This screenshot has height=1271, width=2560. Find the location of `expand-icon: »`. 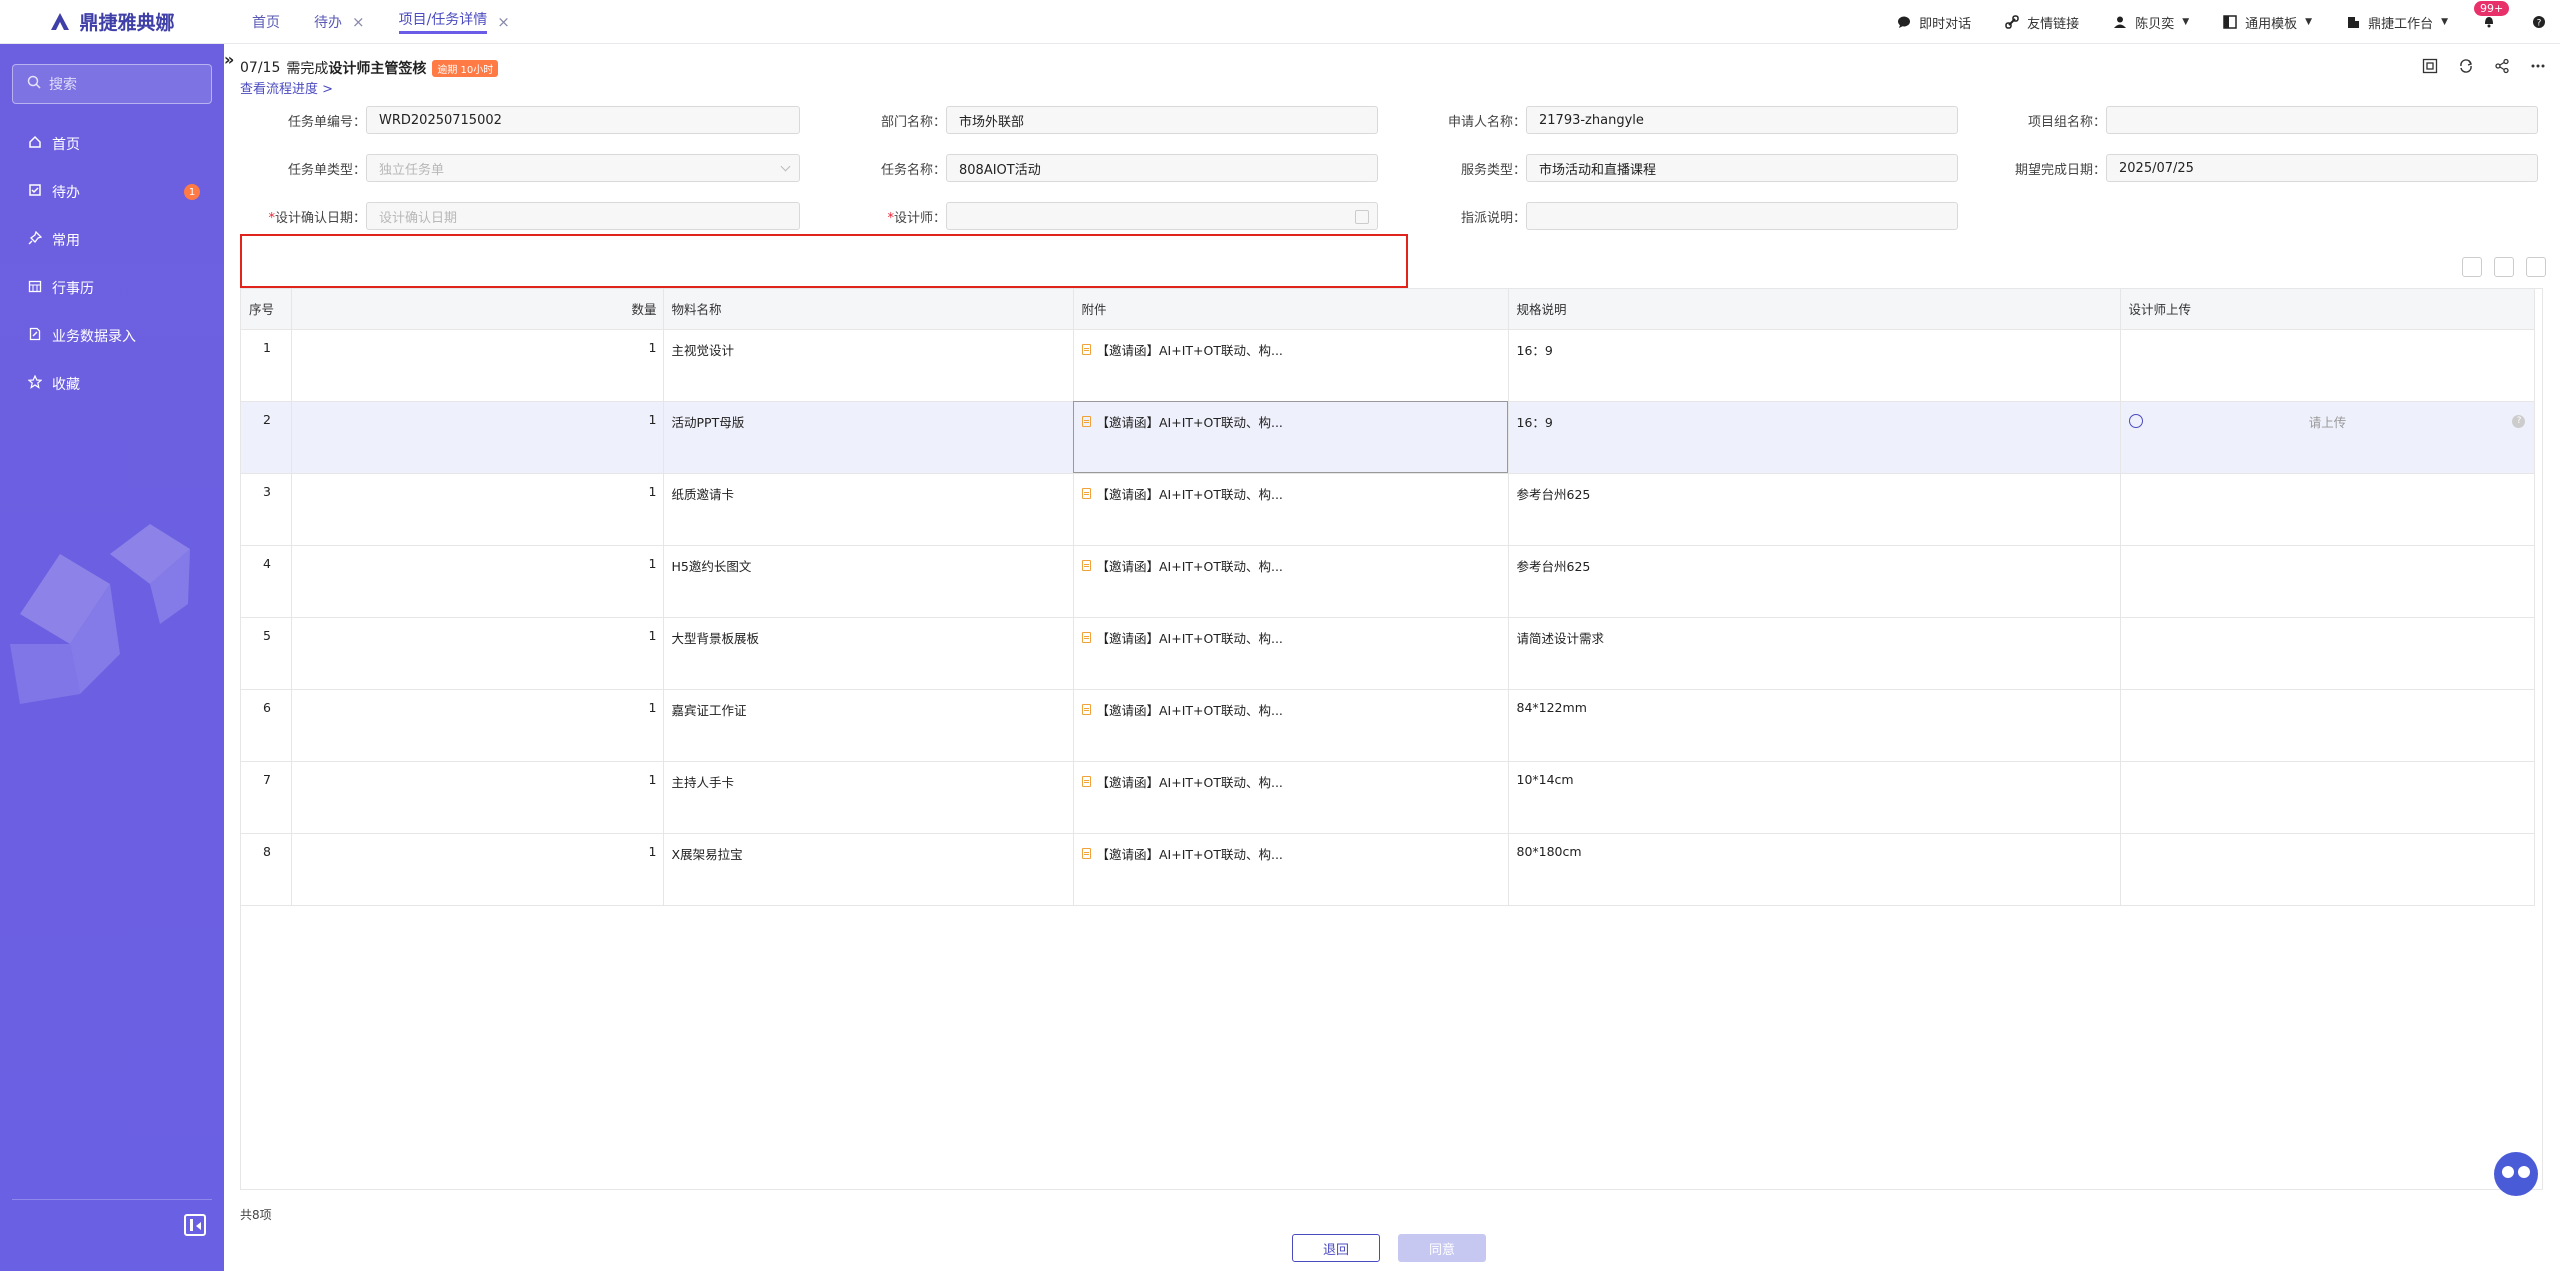

expand-icon: » is located at coordinates (229, 59).